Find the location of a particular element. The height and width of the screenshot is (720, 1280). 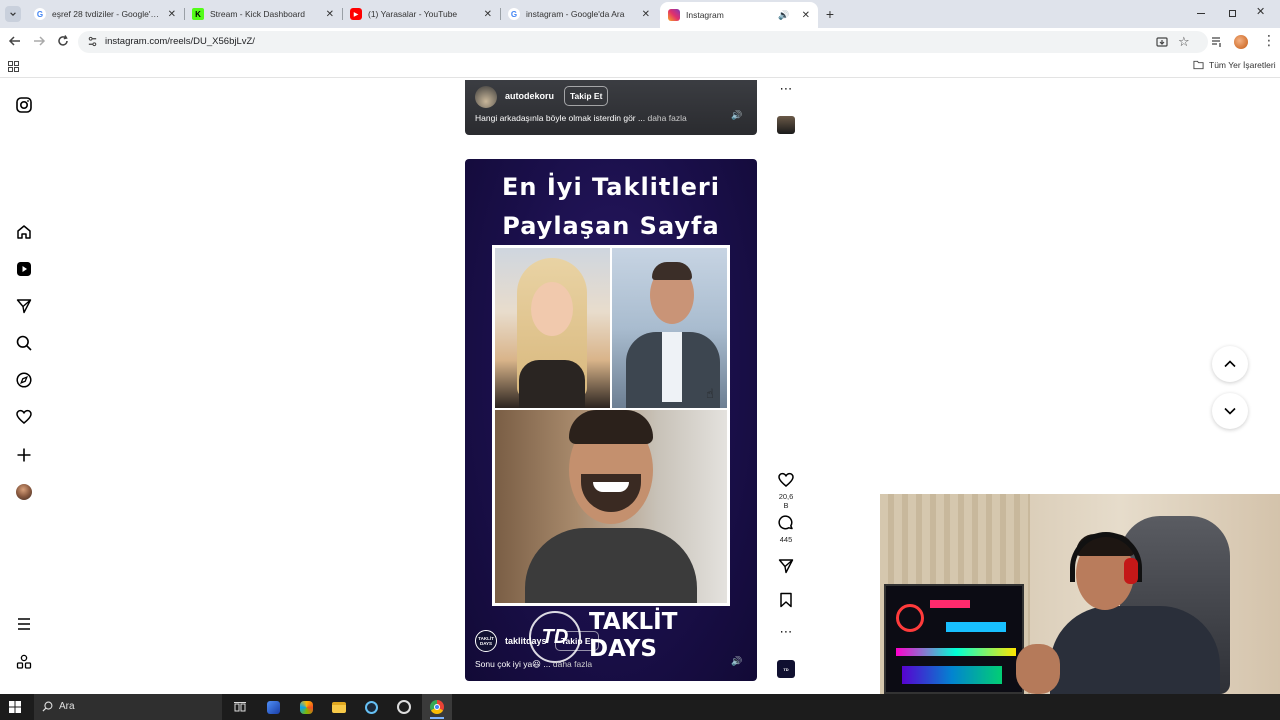

nav-explore is located at coordinates (24, 380).